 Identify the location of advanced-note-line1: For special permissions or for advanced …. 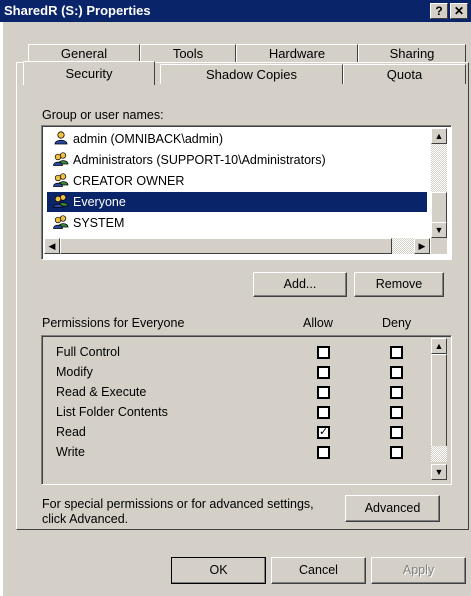
(178, 504).